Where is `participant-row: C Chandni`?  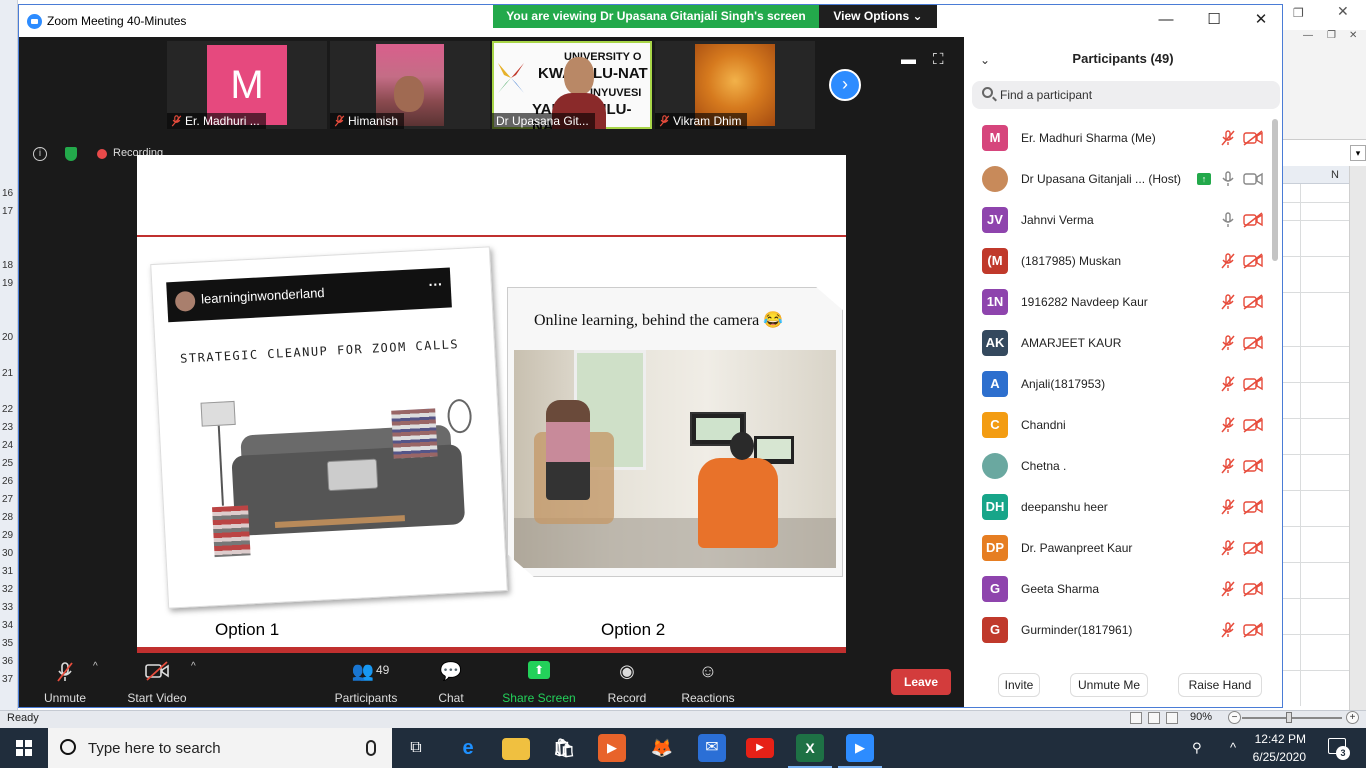 participant-row: C Chandni is located at coordinates (1114, 424).